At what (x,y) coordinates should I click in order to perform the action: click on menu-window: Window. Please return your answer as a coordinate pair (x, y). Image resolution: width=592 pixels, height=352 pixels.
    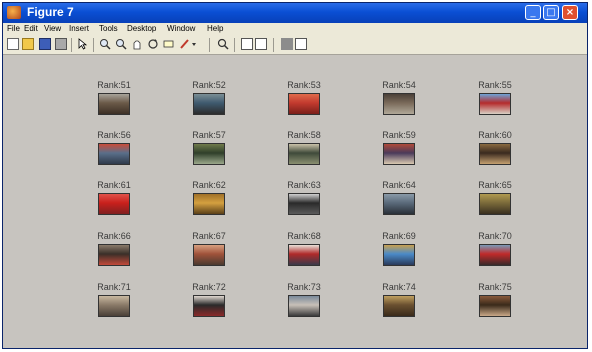
    Looking at the image, I should click on (181, 28).